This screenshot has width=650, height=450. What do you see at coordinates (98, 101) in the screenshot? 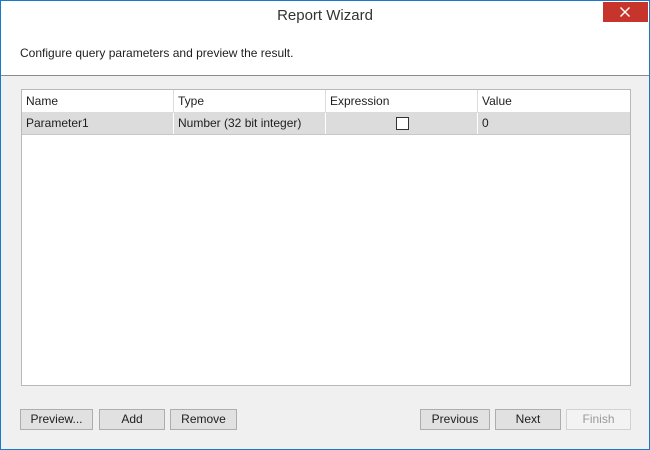
I see `column-header-name: Name` at bounding box center [98, 101].